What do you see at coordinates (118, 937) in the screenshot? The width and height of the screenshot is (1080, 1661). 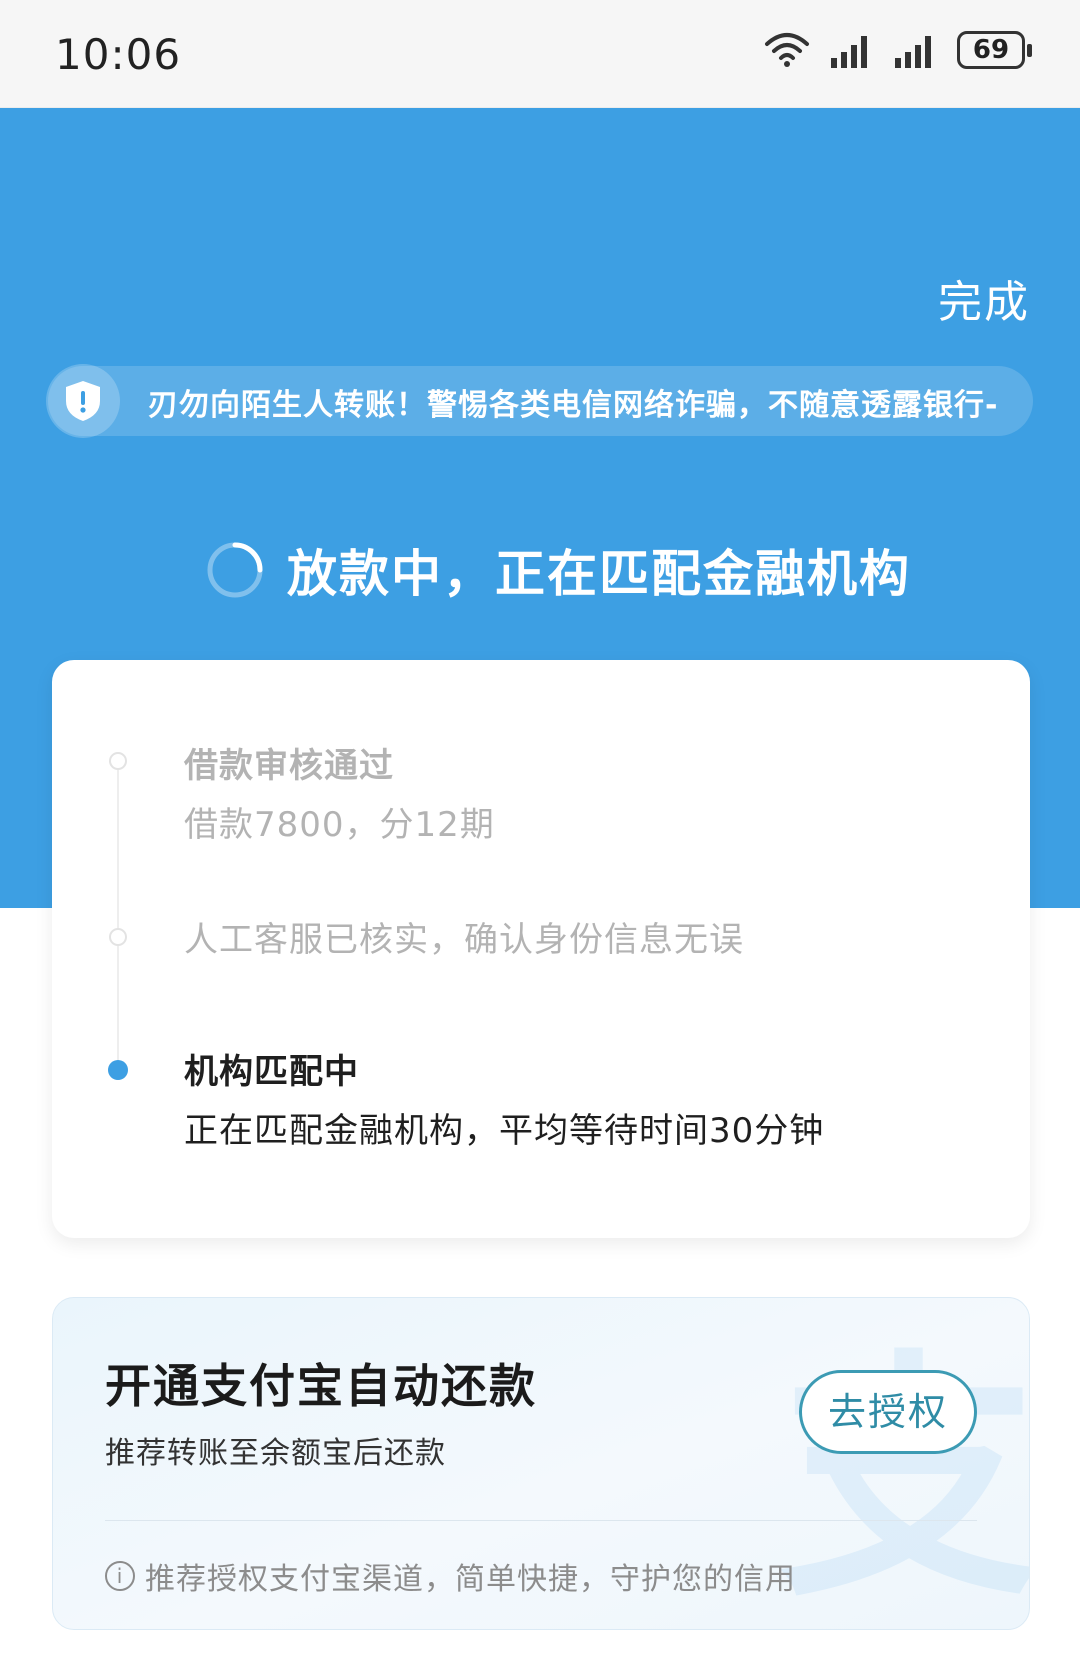 I see `step-2-dot` at bounding box center [118, 937].